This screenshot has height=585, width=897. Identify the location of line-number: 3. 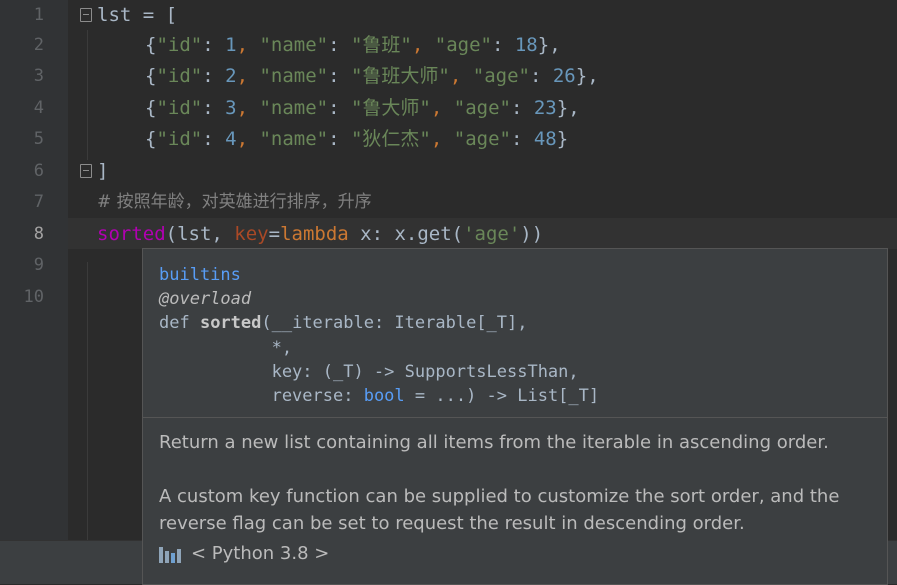
(38, 76).